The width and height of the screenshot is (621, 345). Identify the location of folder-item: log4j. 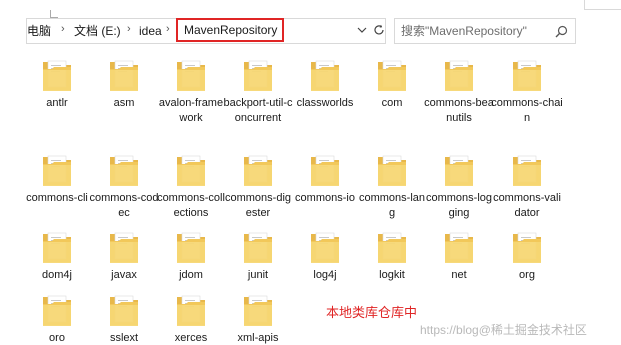
(325, 255).